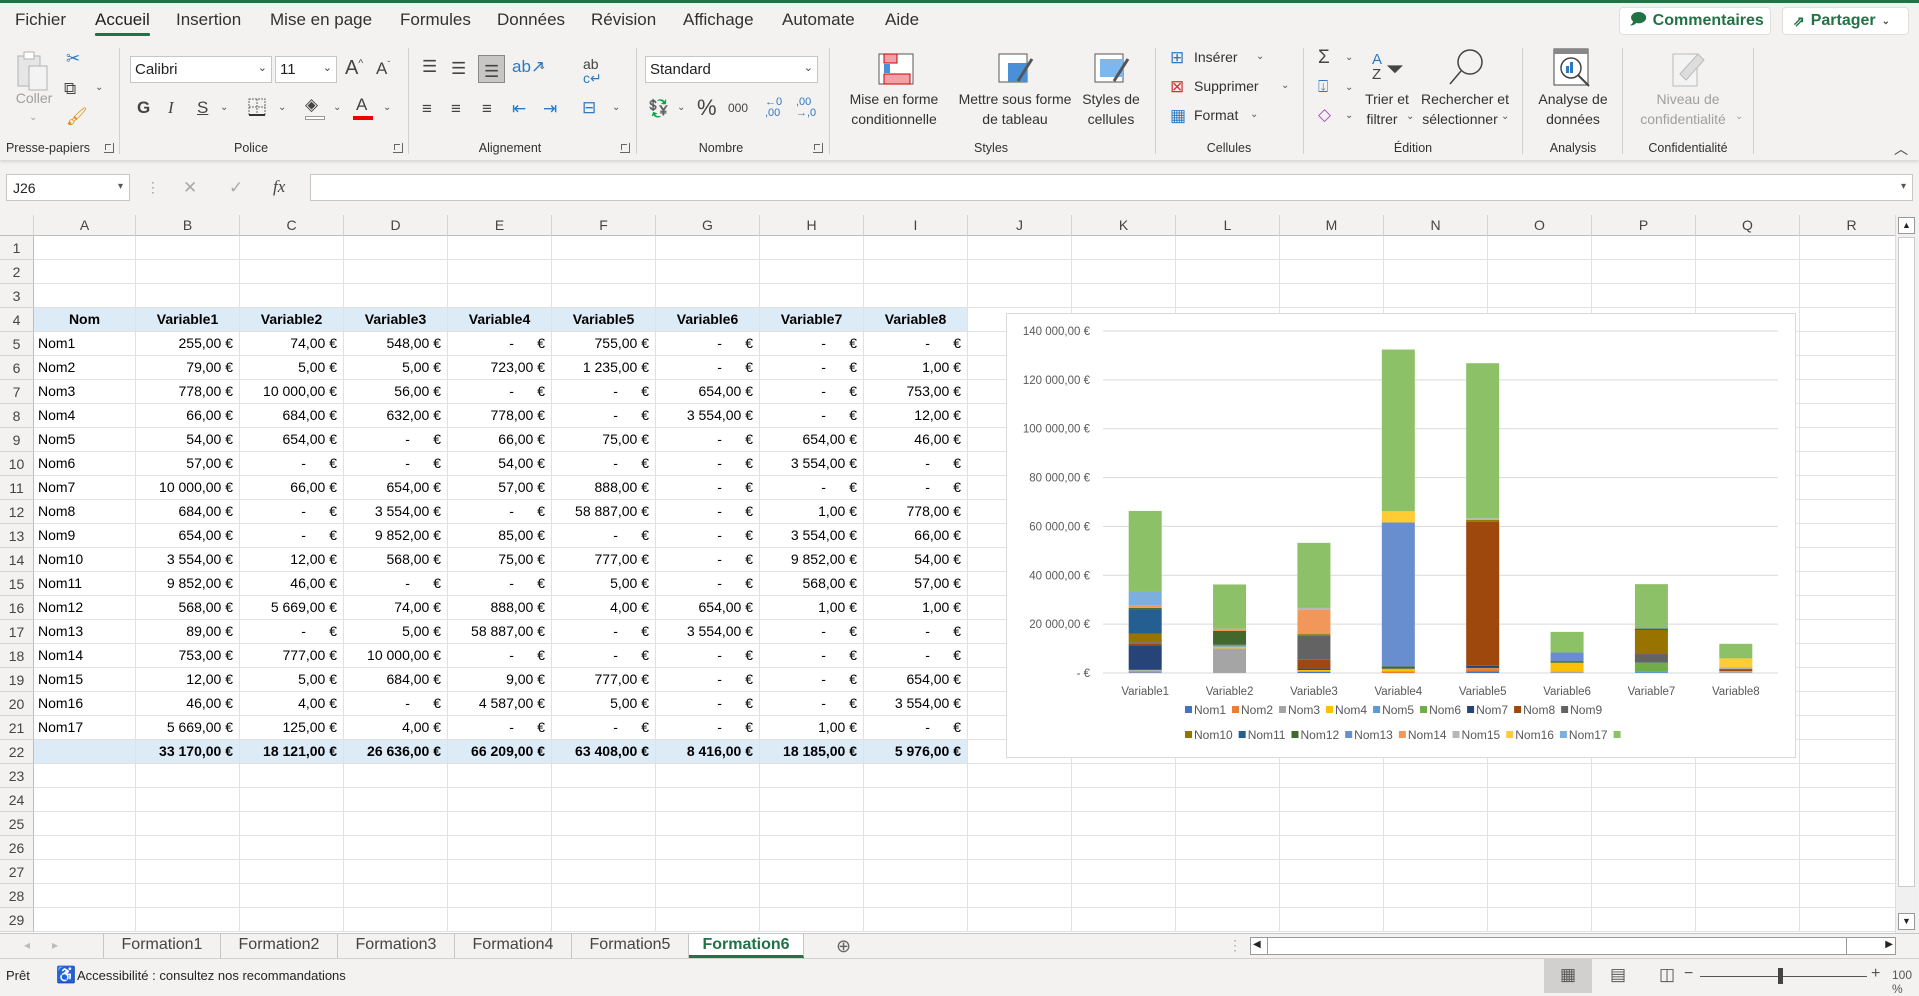 The width and height of the screenshot is (1919, 996). What do you see at coordinates (85, 225) in the screenshot?
I see `column-header: A` at bounding box center [85, 225].